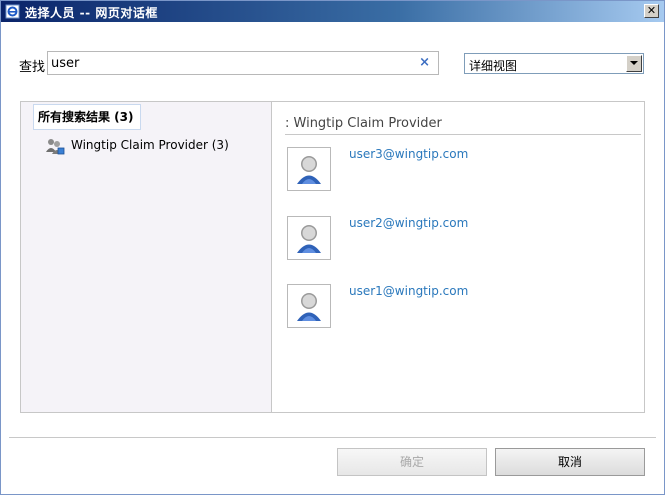 The width and height of the screenshot is (665, 495). I want to click on tree-item-wingtip-provider: Wingtip Claim Provider (3), so click(137, 146).